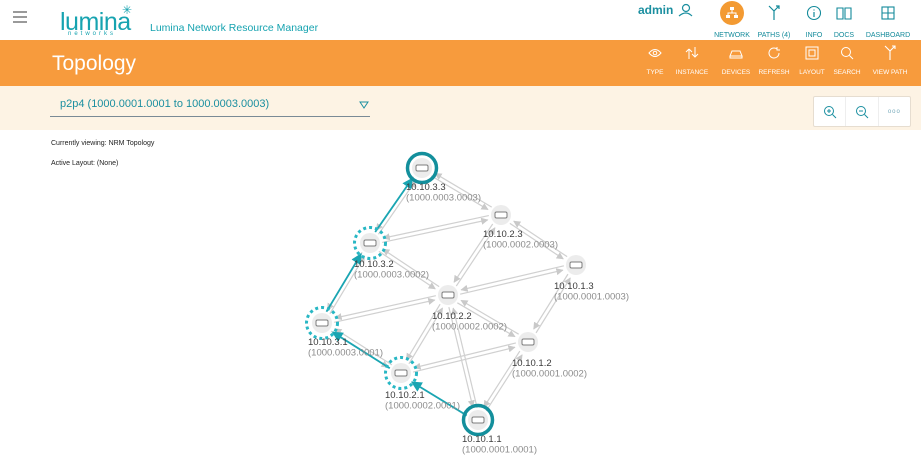 This screenshot has width=921, height=462. What do you see at coordinates (774, 53) in the screenshot?
I see `refresh-icon` at bounding box center [774, 53].